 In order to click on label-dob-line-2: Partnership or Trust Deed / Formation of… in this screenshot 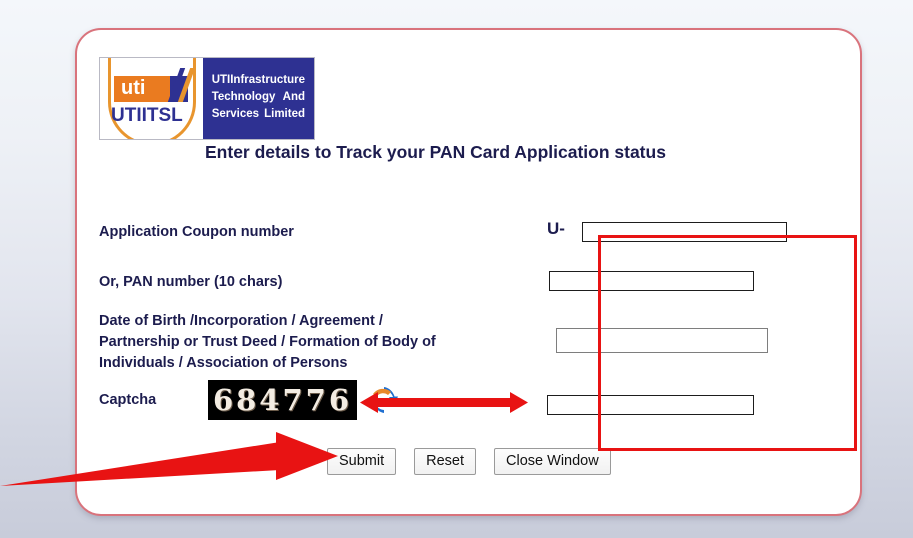, I will do `click(267, 342)`.